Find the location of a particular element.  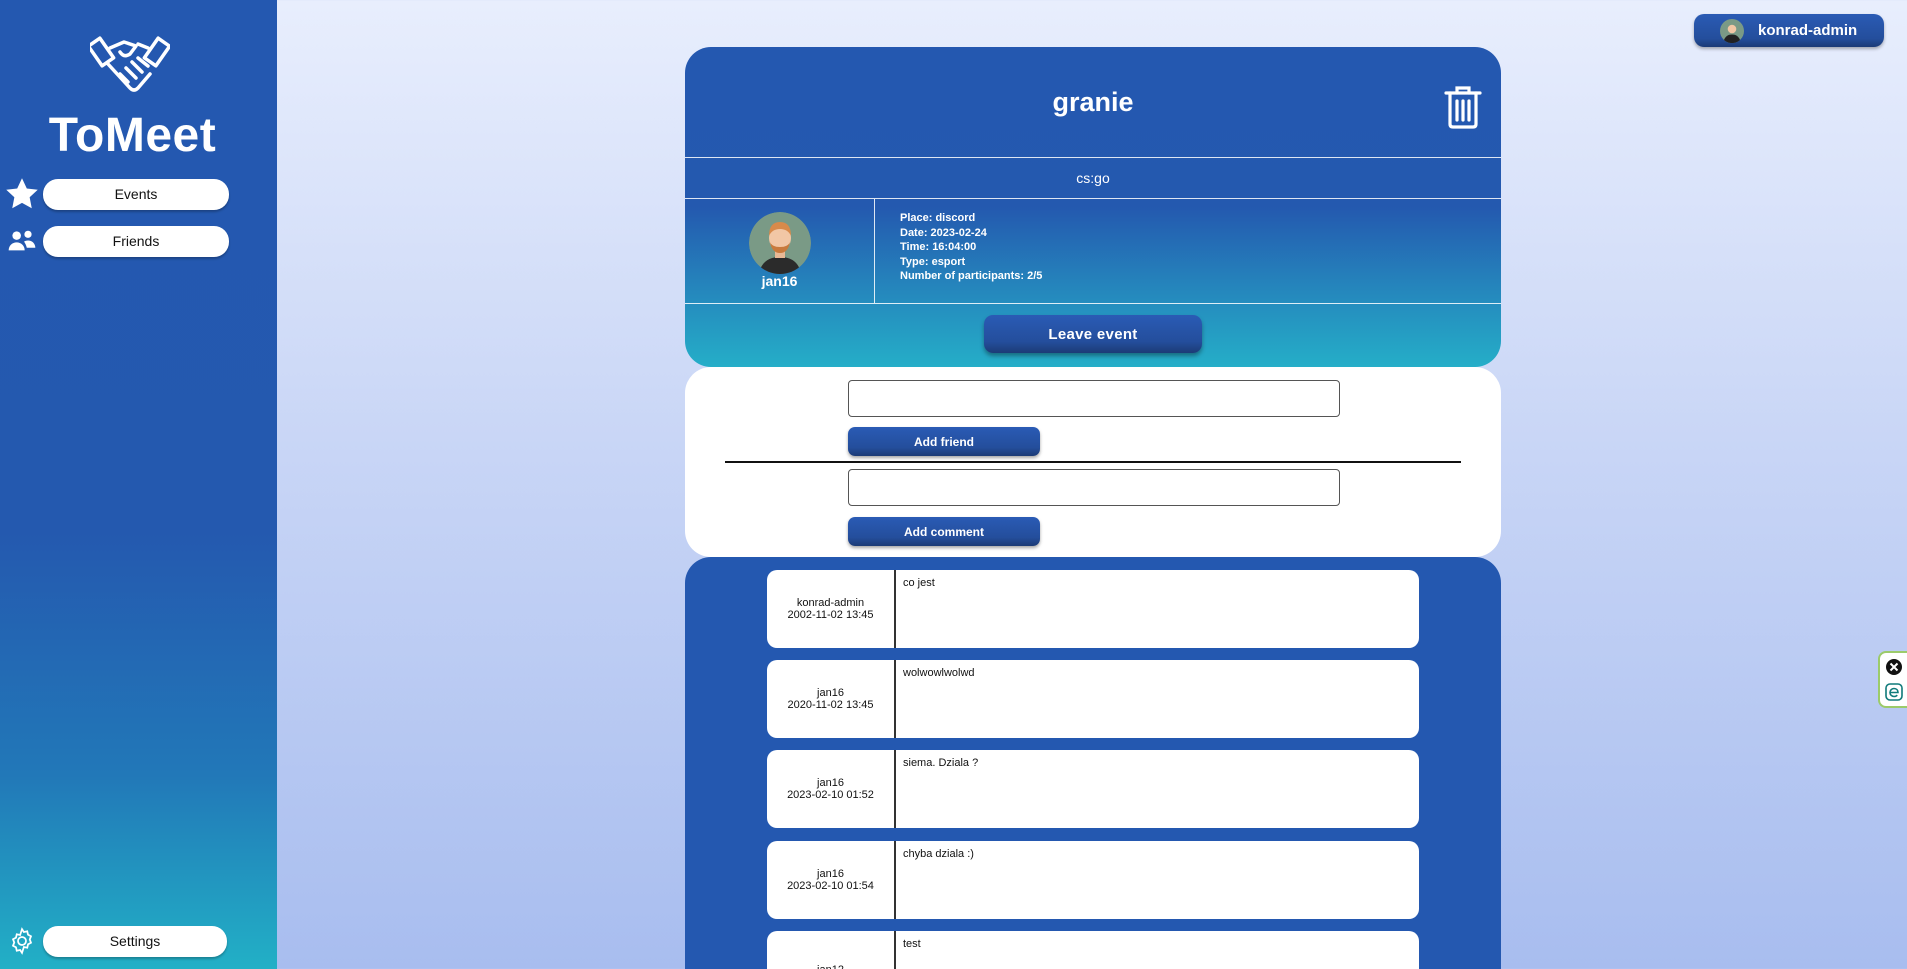

user-menu-button: konrad-admin is located at coordinates (1789, 30).